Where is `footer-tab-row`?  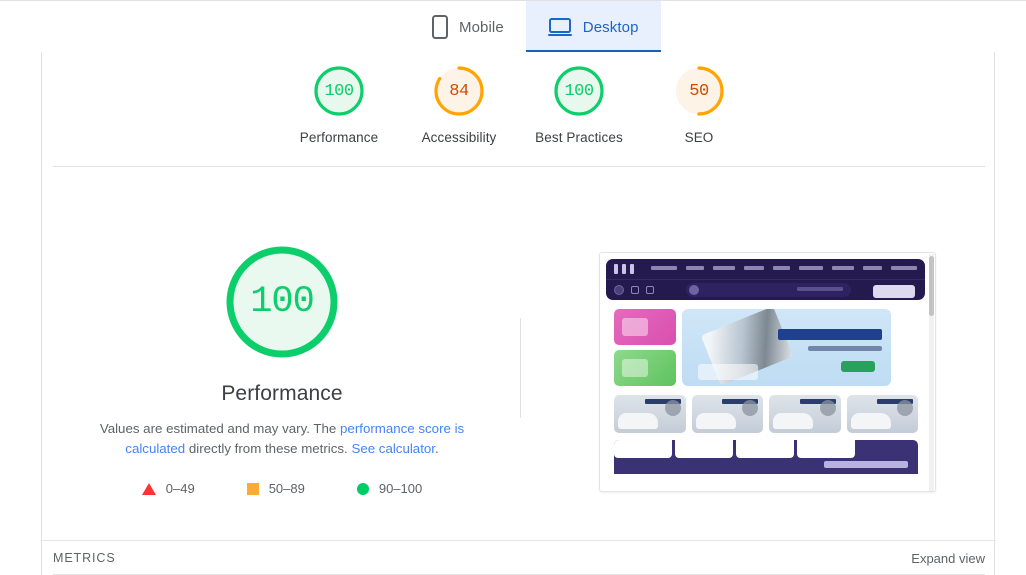
footer-tab-row is located at coordinates (734, 449).